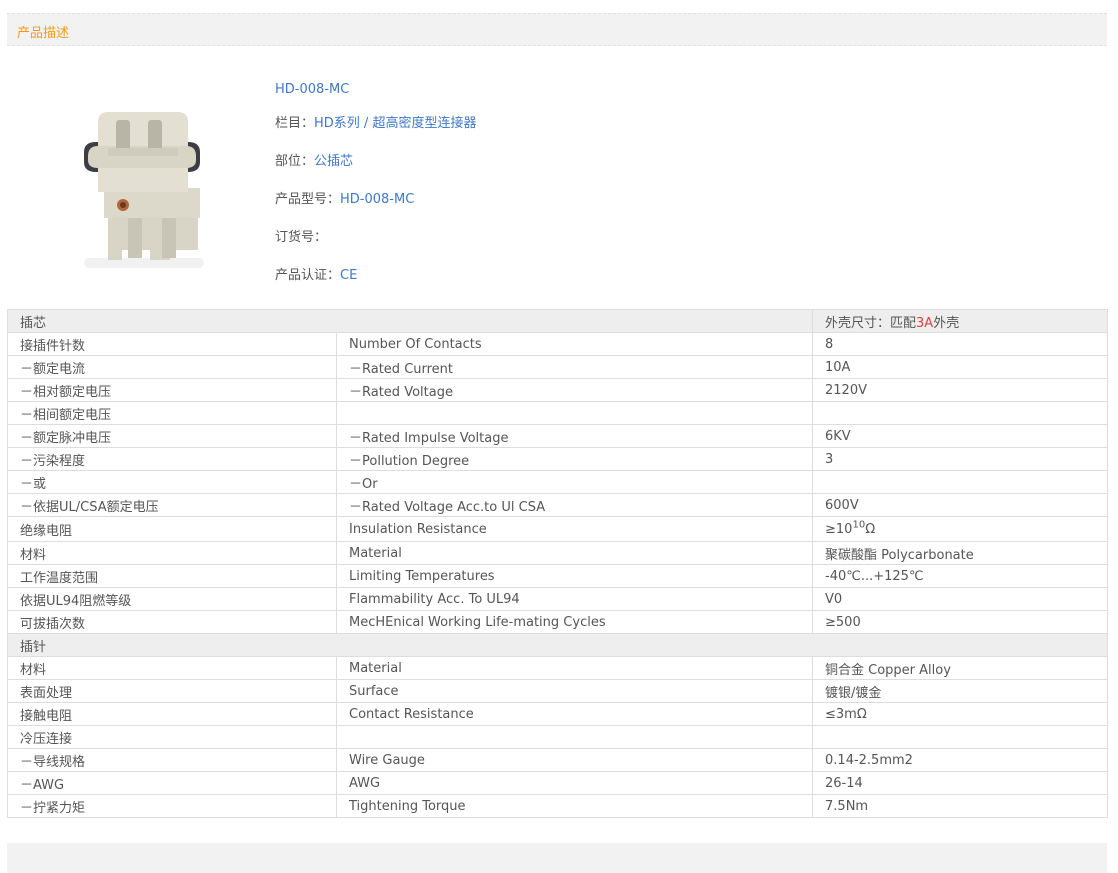 The width and height of the screenshot is (1118, 873). I want to click on model-label: 产品型号：, so click(308, 199).